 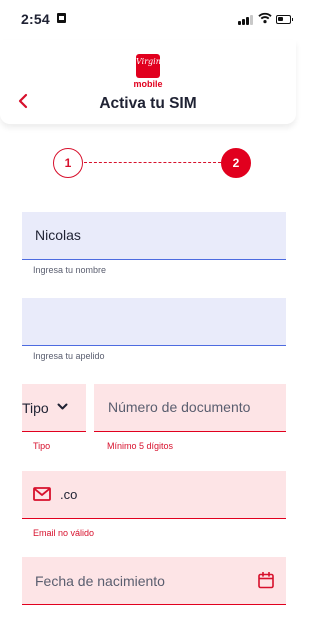 I want to click on nombre-value: Nicolas, so click(x=58, y=235).